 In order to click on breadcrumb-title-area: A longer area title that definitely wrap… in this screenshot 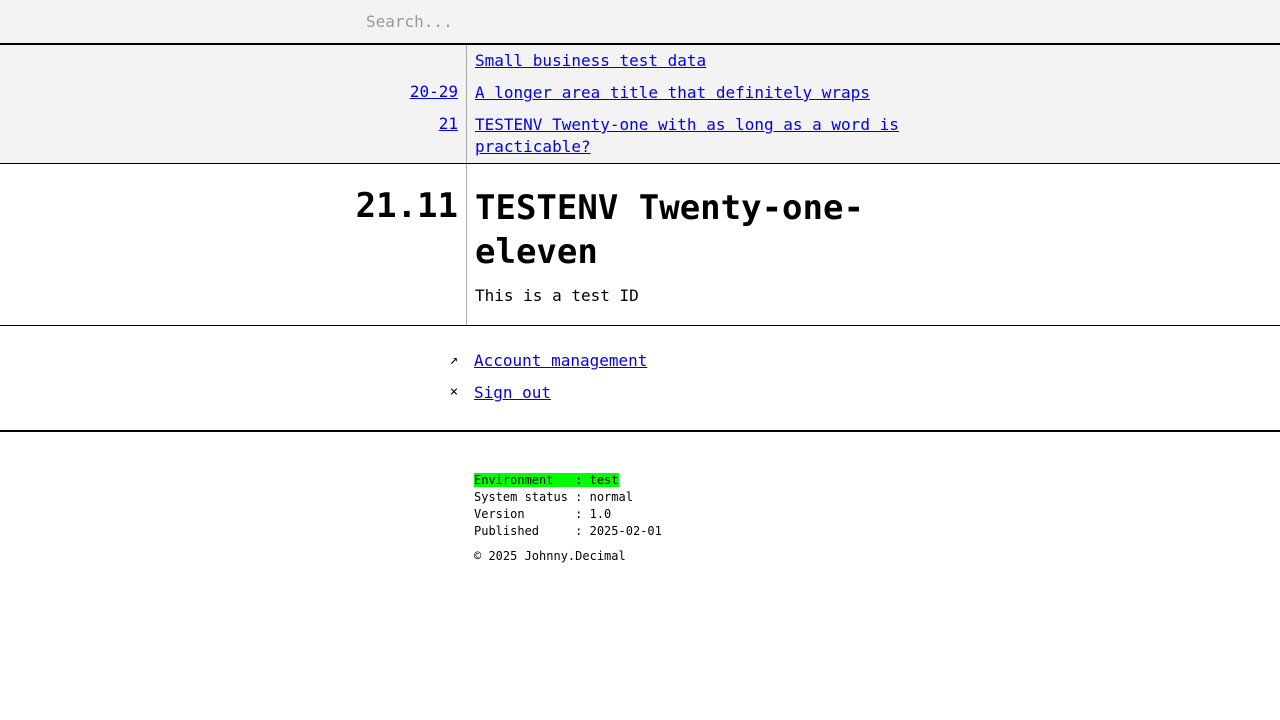, I will do `click(691, 93)`.